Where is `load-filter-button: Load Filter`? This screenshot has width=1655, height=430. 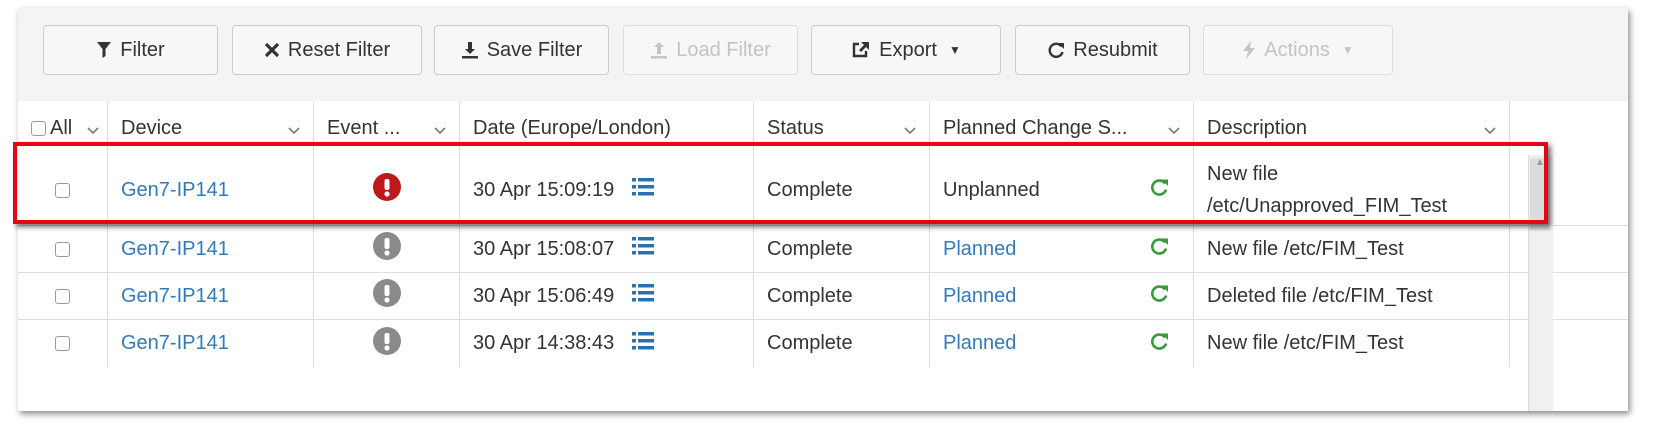 load-filter-button: Load Filter is located at coordinates (710, 50).